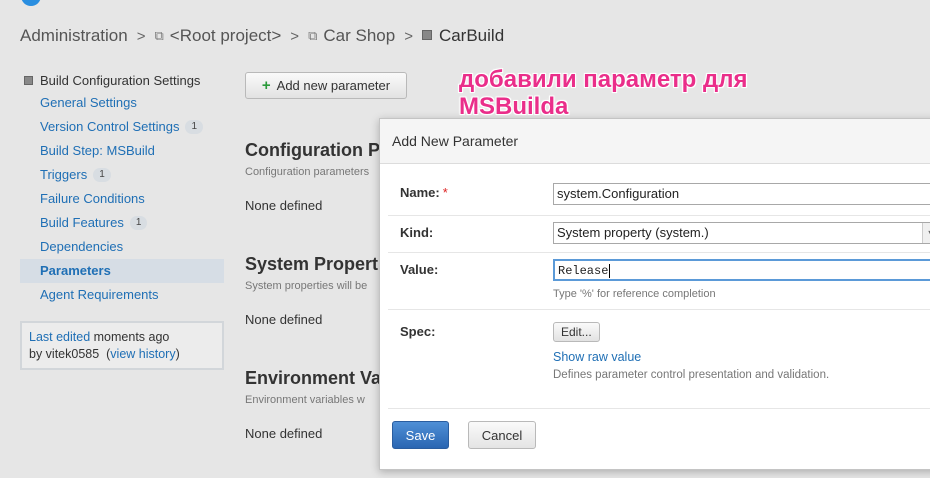  I want to click on show-raw-value-link: Show raw value, so click(597, 357).